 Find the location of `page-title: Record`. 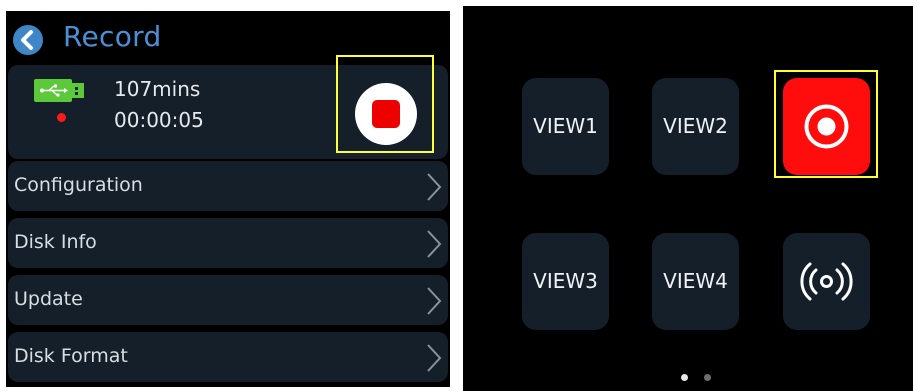

page-title: Record is located at coordinates (112, 36).